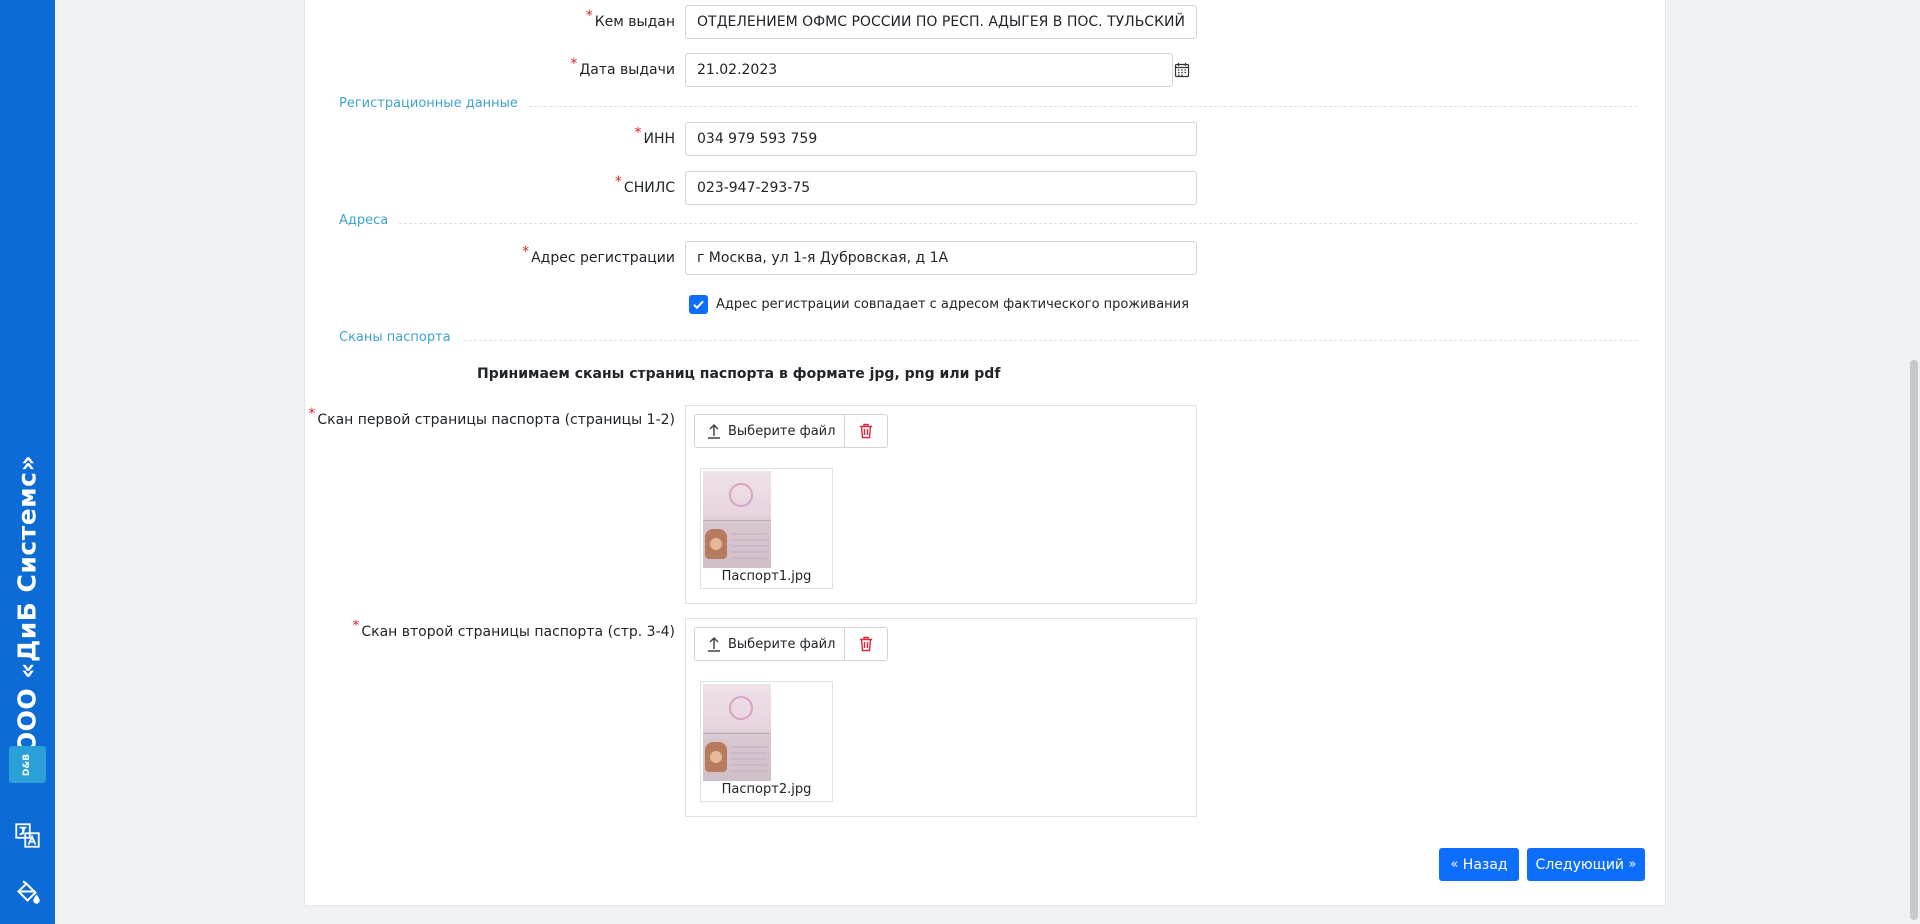 The width and height of the screenshot is (1920, 924). I want to click on scrollbar-thumb, so click(1914, 640).